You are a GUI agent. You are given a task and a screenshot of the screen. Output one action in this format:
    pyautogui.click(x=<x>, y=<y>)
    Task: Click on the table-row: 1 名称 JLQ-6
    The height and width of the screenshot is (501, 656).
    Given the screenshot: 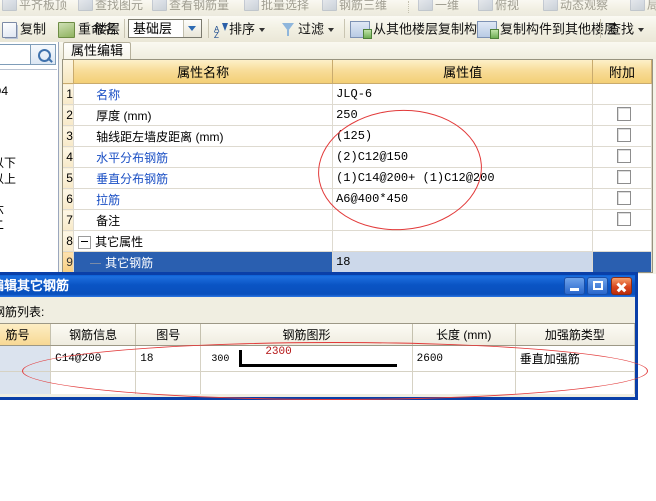 What is the action you would take?
    pyautogui.click(x=357, y=94)
    